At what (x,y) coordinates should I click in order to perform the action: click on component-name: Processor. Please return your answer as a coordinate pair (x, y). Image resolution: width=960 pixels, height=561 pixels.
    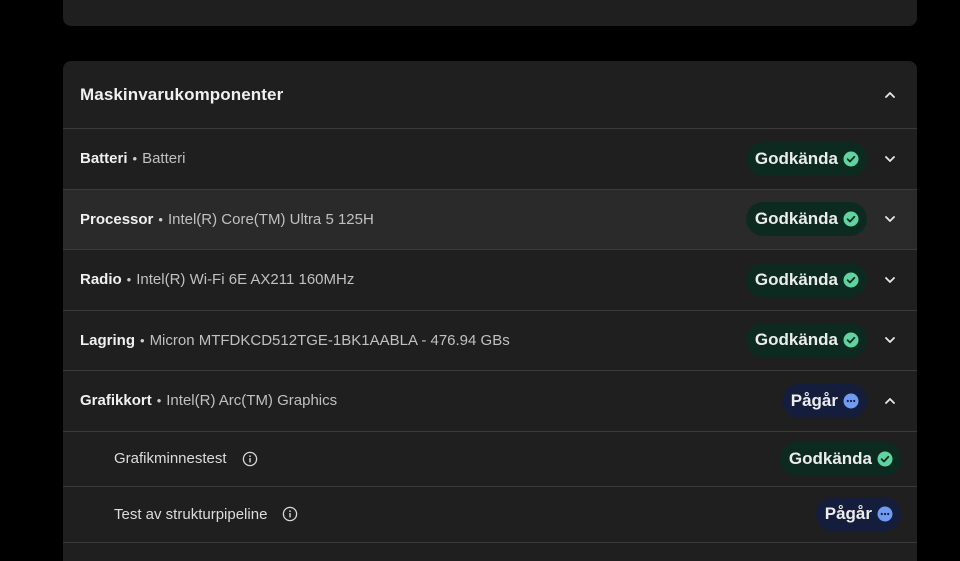
    Looking at the image, I should click on (117, 219).